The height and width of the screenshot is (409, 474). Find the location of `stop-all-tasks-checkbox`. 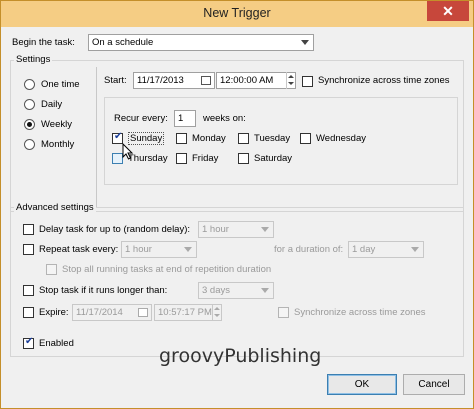

stop-all-tasks-checkbox is located at coordinates (51, 269).